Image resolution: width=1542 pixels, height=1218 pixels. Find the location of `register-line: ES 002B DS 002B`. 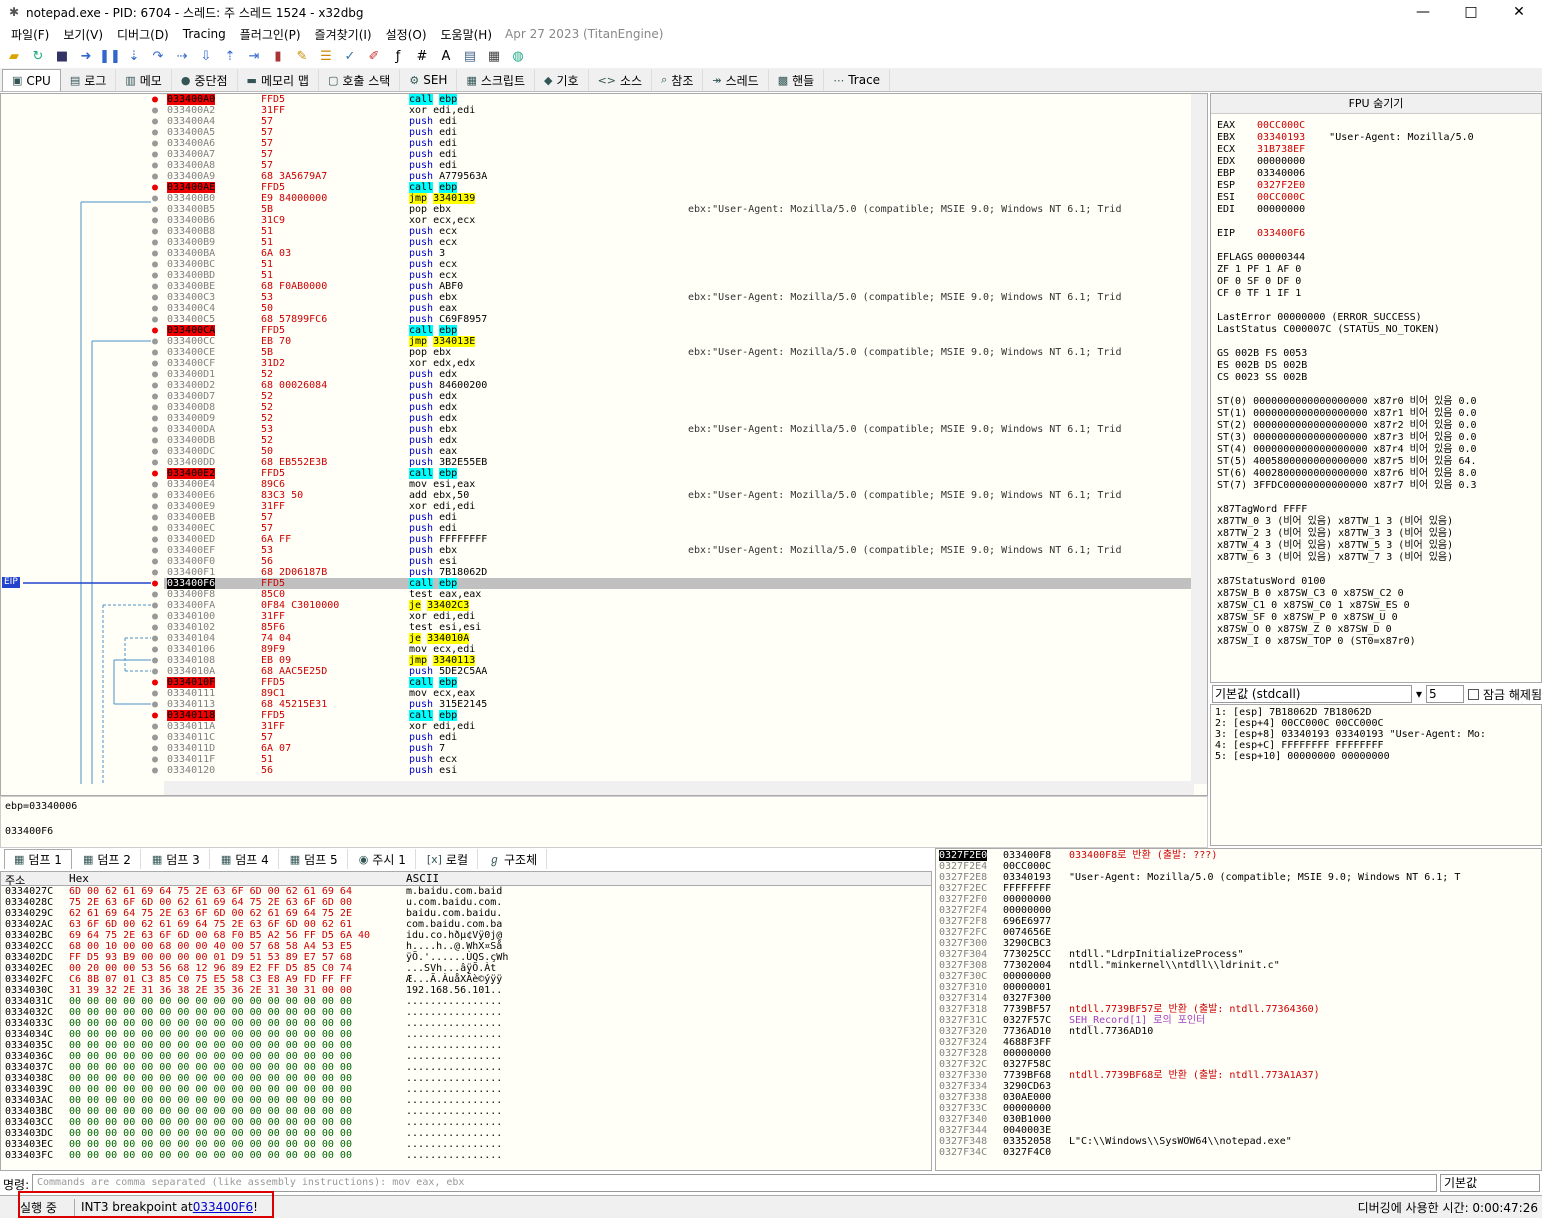

register-line: ES 002B DS 002B is located at coordinates (1376, 366).